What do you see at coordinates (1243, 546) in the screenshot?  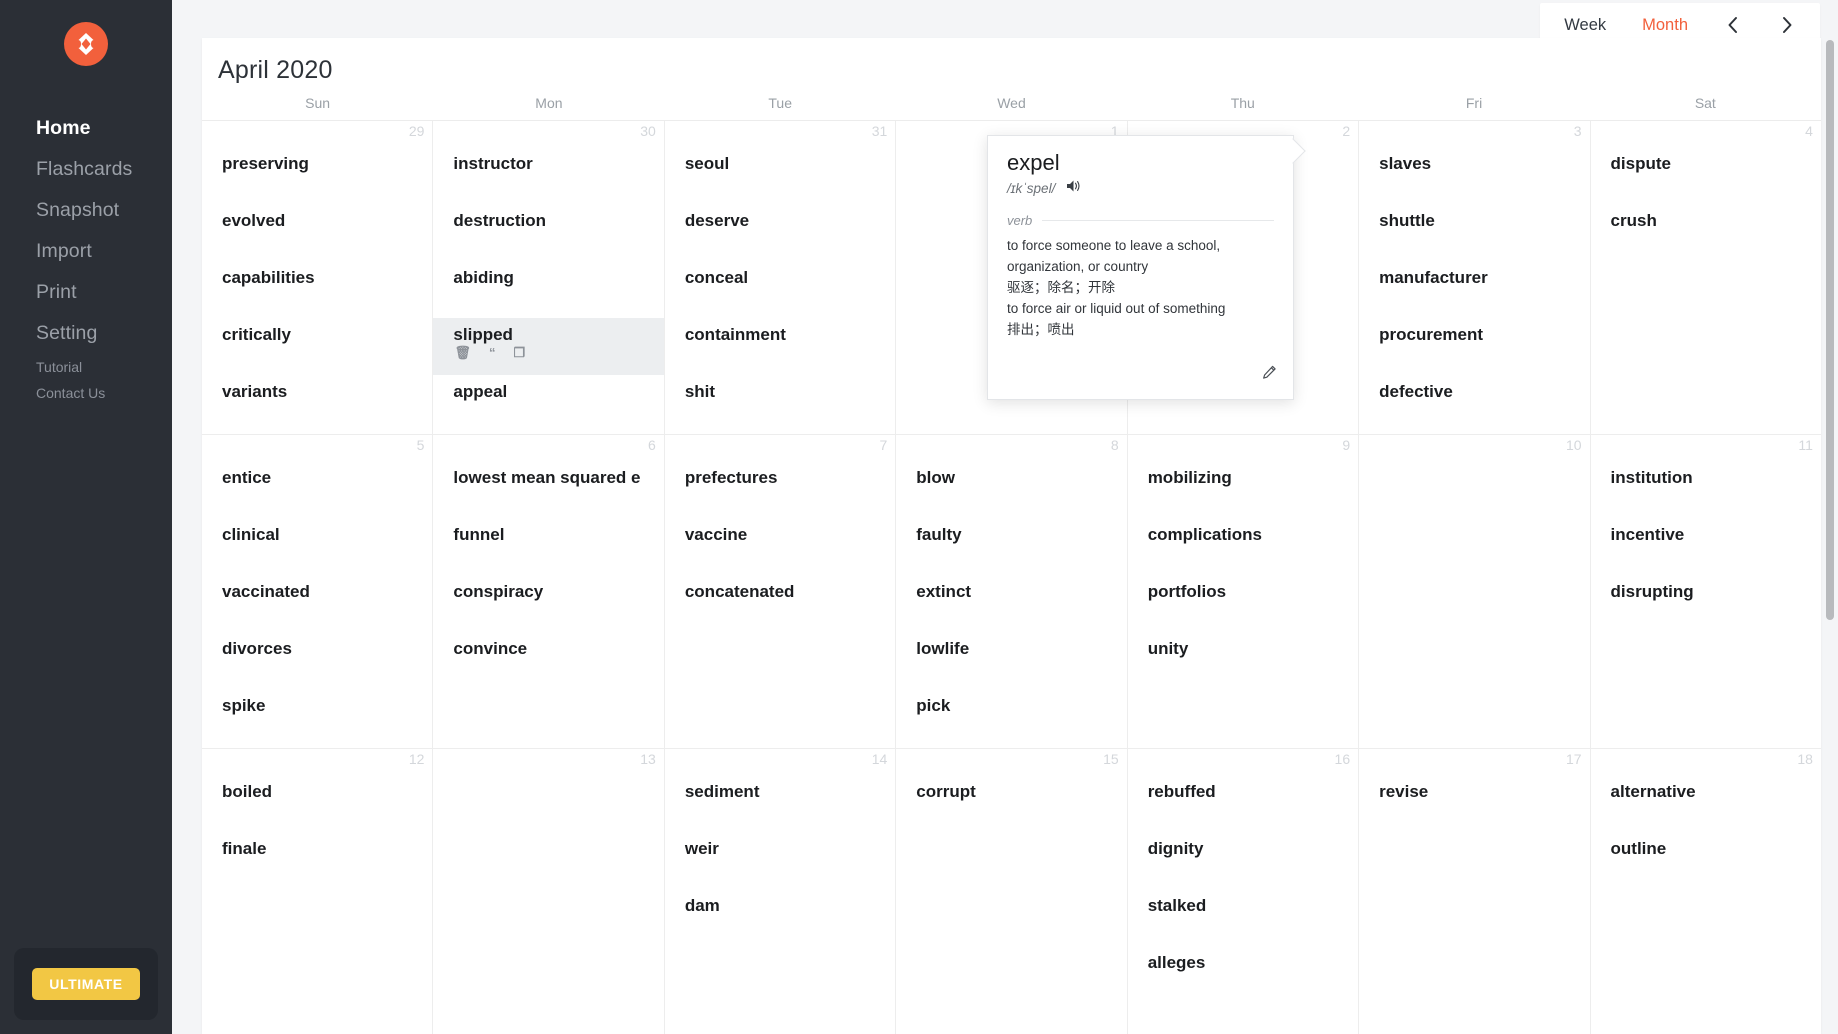 I see `word-item: complications` at bounding box center [1243, 546].